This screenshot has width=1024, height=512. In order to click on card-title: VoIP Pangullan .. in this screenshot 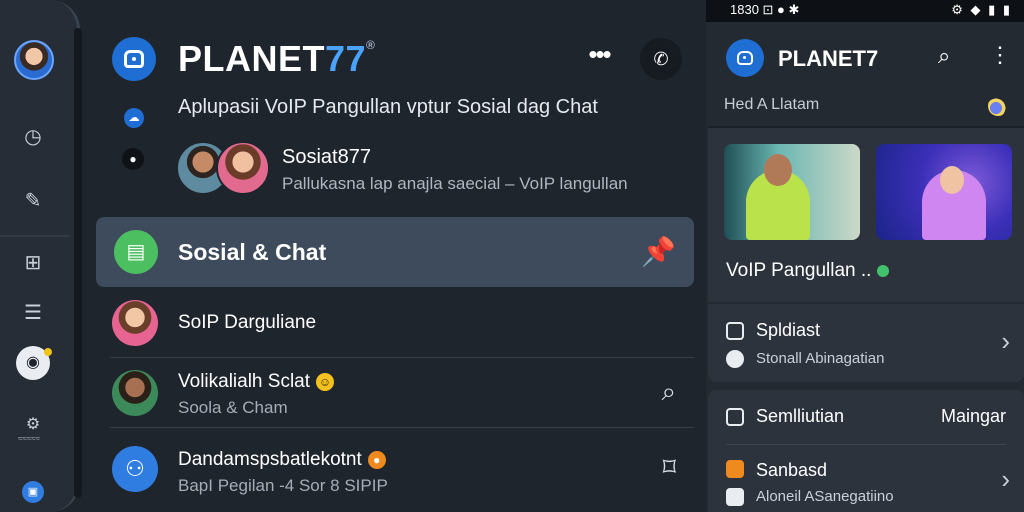, I will do `click(808, 271)`.